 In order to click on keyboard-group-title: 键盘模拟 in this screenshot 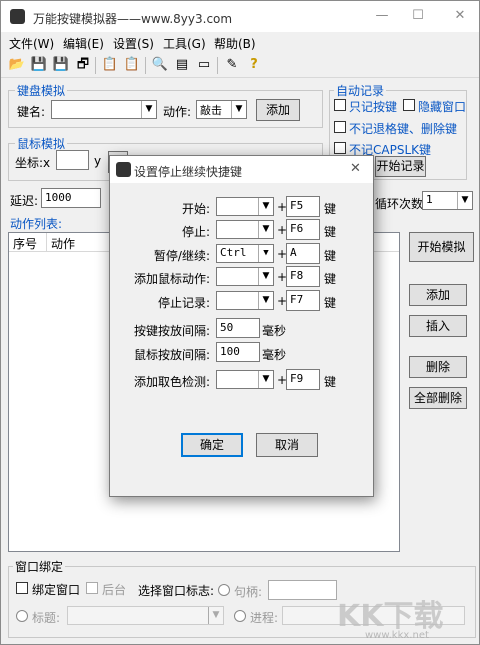, I will do `click(41, 90)`.